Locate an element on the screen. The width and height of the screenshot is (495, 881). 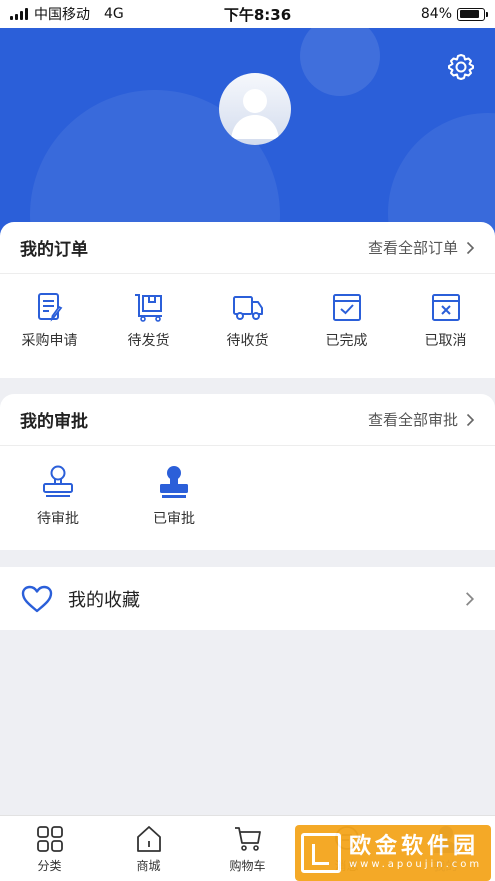
user-avatar-icon is located at coordinates (255, 109).